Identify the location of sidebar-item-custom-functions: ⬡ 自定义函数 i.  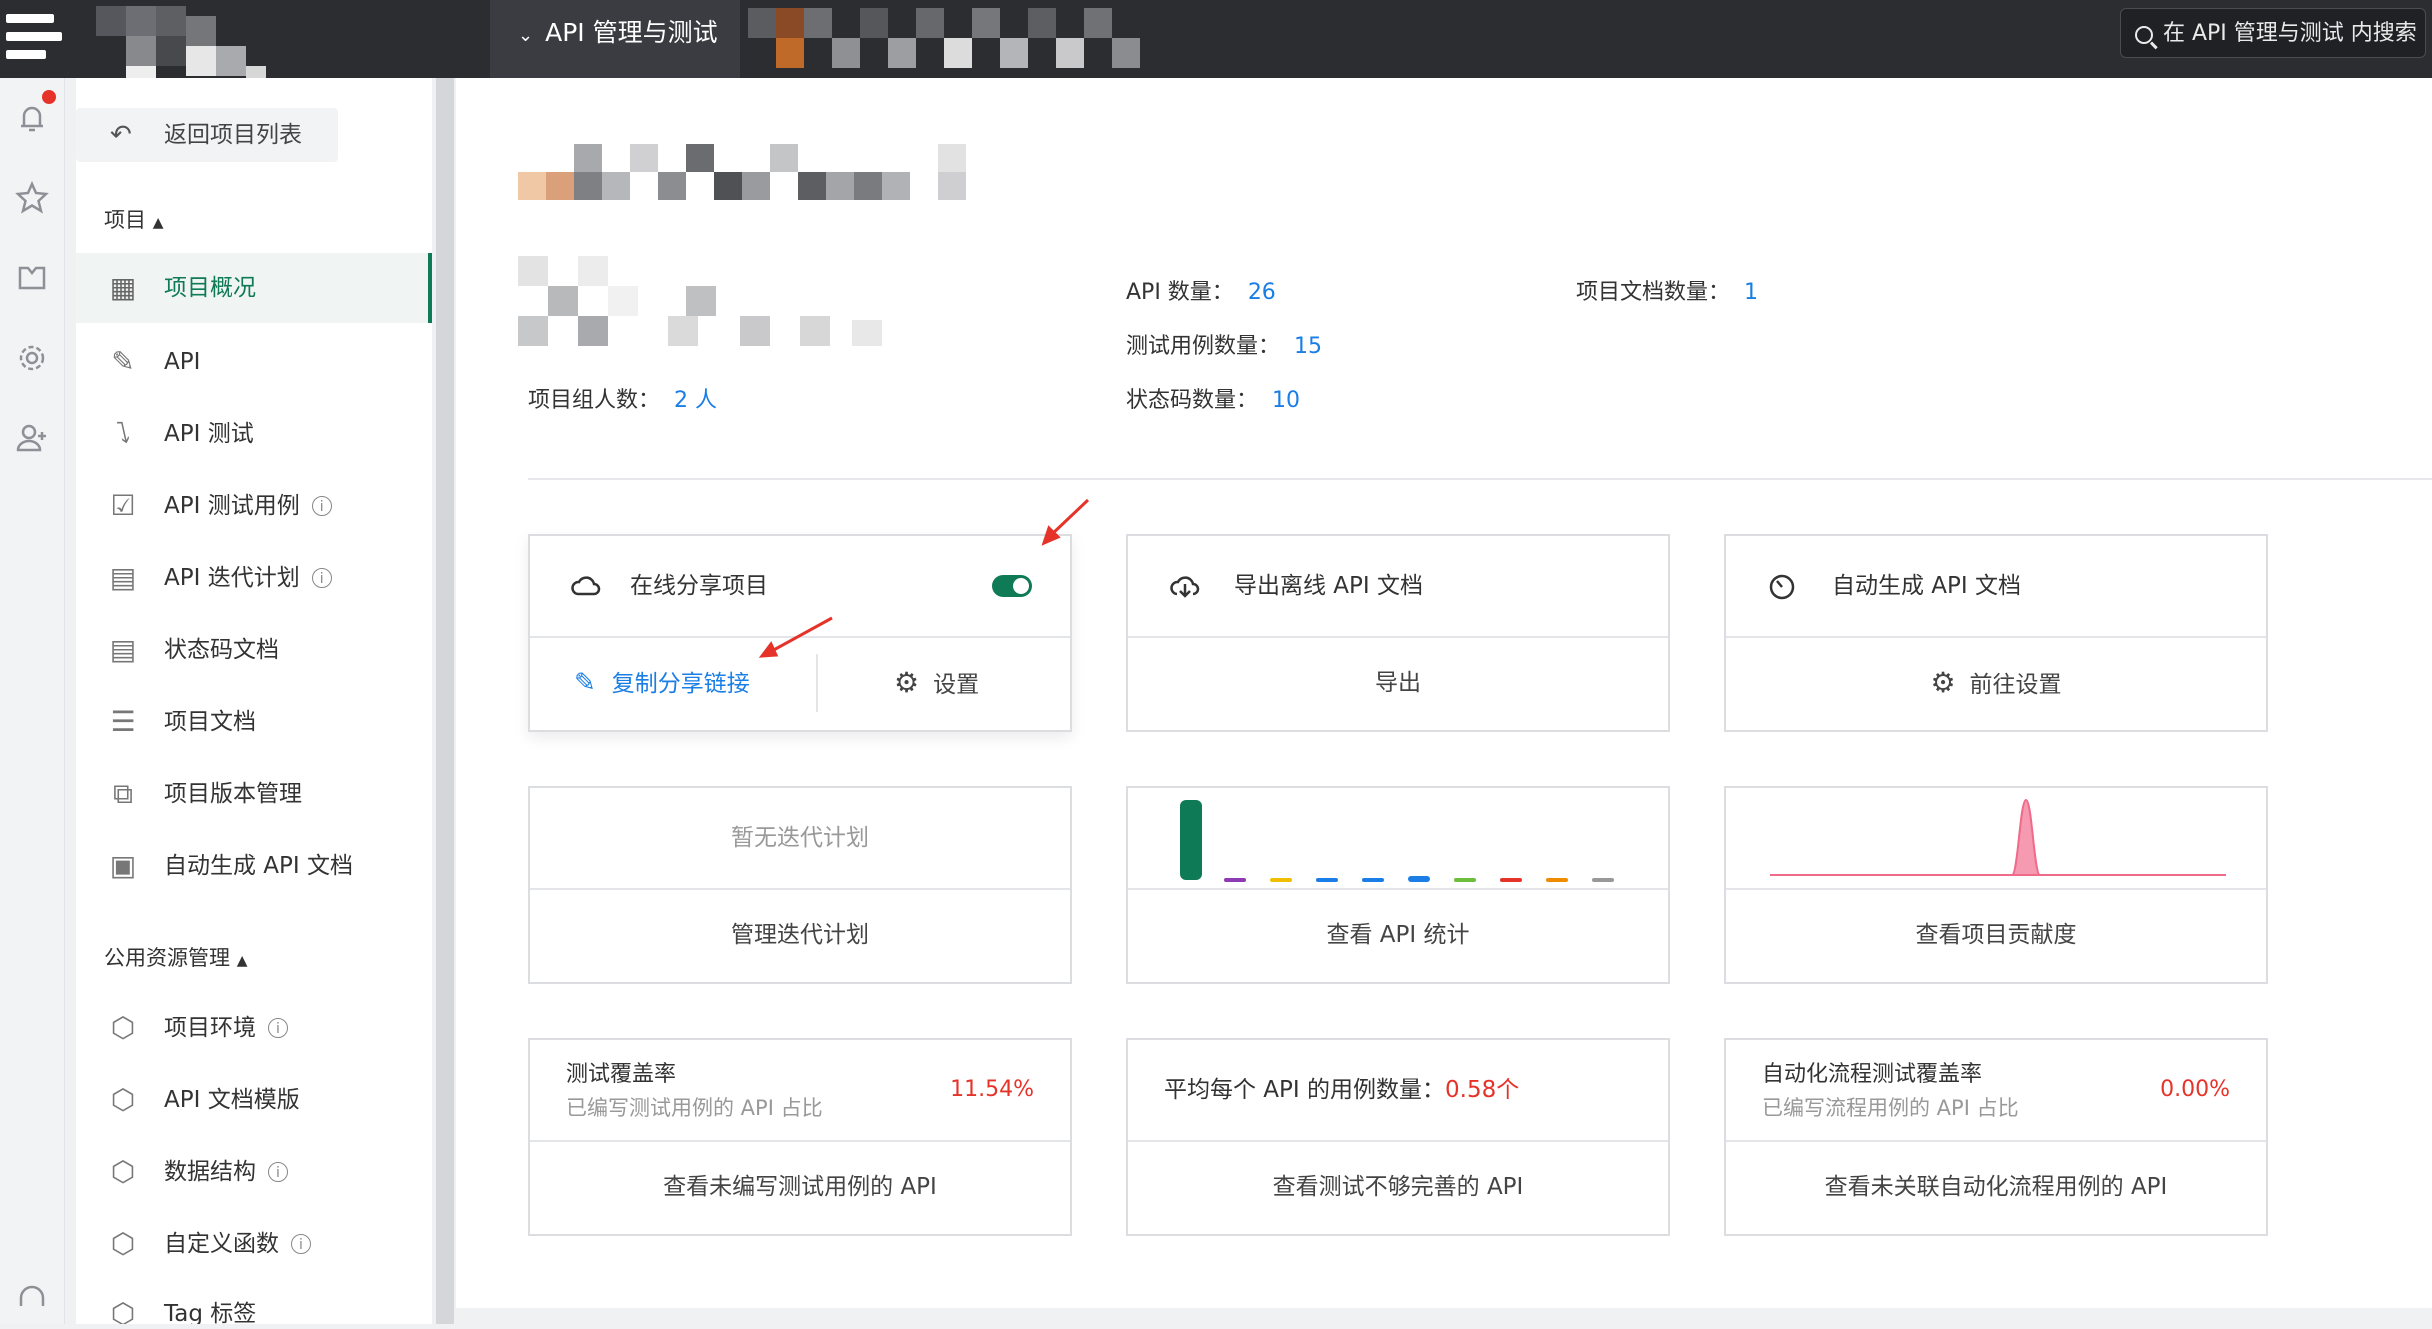
(254, 1244).